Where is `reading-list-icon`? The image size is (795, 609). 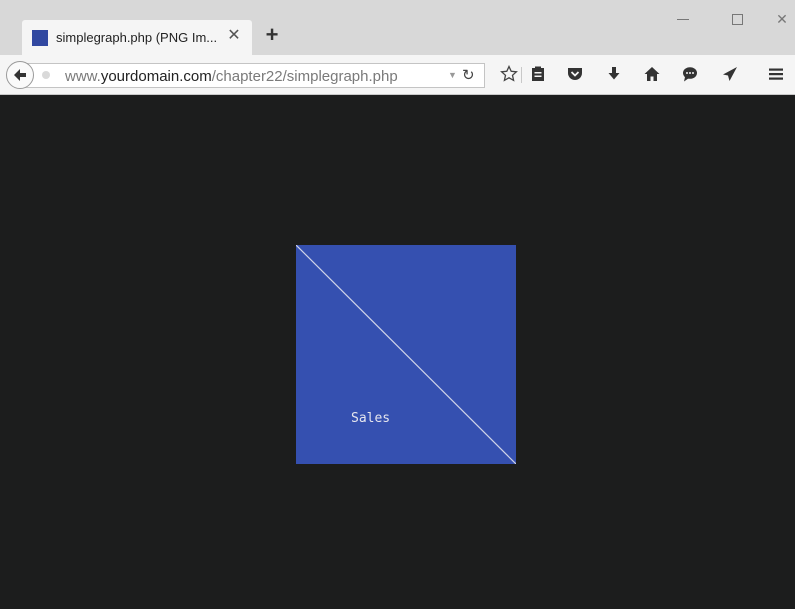
reading-list-icon is located at coordinates (538, 75).